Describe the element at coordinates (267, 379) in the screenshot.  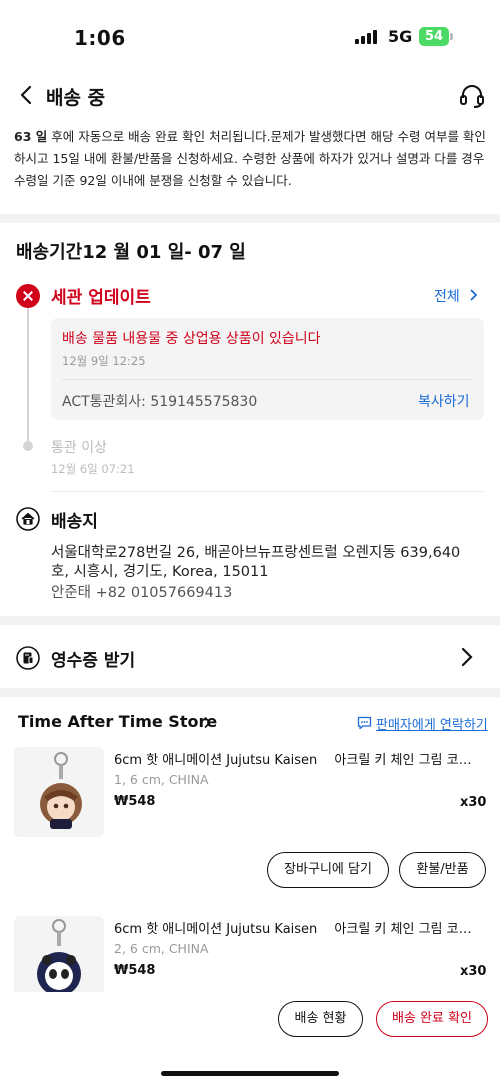
I see `card-divider` at that location.